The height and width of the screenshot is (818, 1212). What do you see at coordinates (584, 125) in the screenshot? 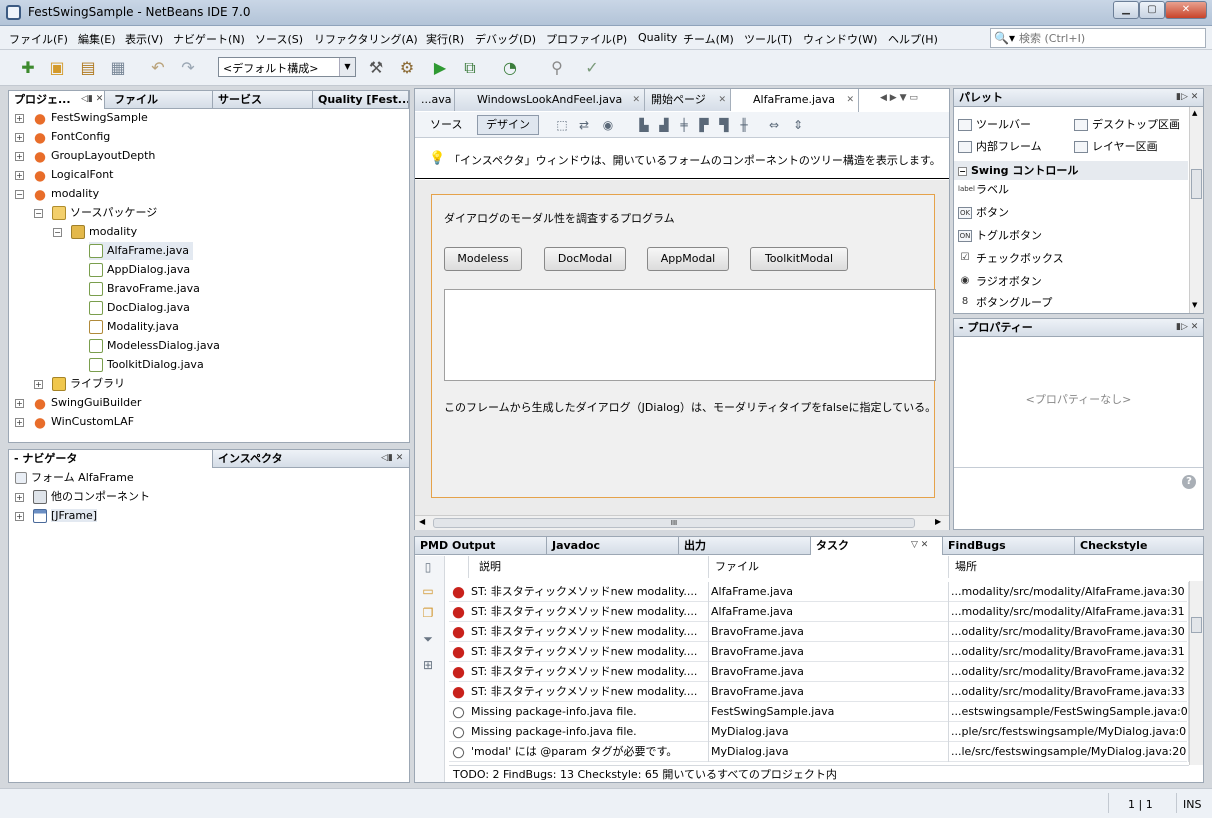
I see `connection-mode-icon: ⇄` at bounding box center [584, 125].